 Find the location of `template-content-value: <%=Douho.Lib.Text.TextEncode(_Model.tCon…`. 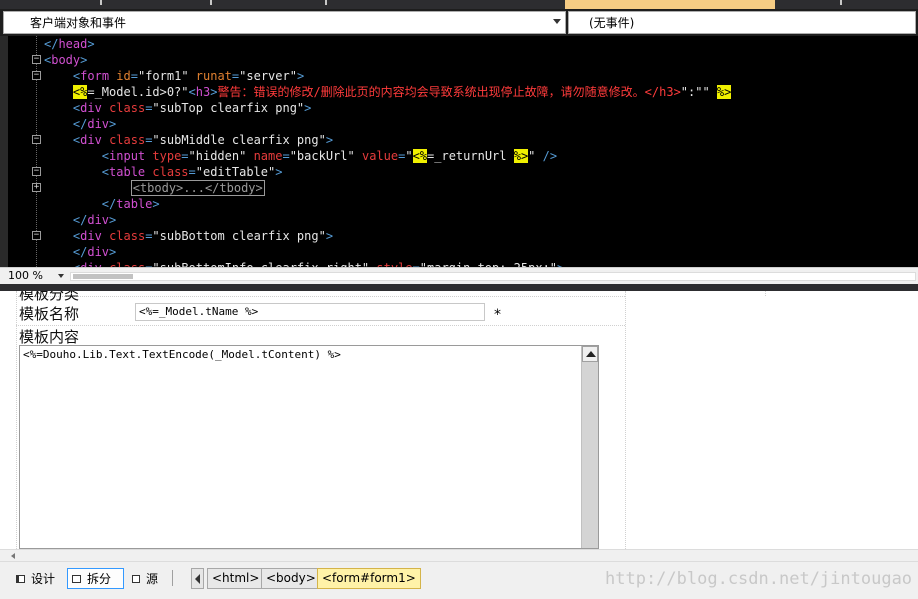

template-content-value: <%=Douho.Lib.Text.TextEncode(_Model.tCon… is located at coordinates (182, 354).